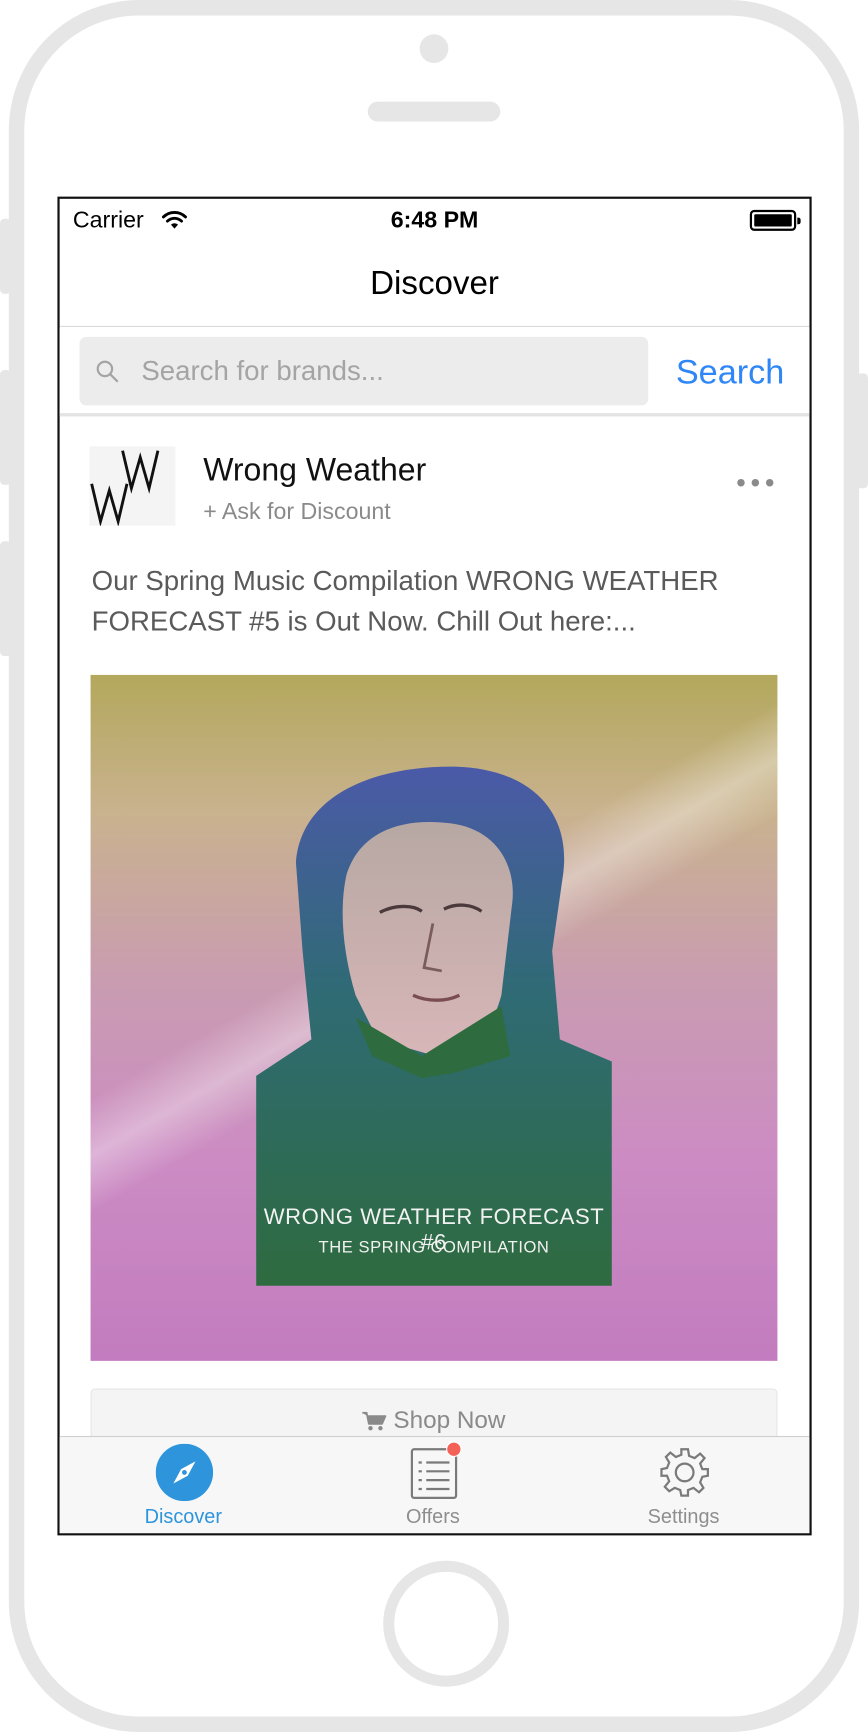 The width and height of the screenshot is (868, 1732). Describe the element at coordinates (390, 371) in the screenshot. I see `search-input` at that location.